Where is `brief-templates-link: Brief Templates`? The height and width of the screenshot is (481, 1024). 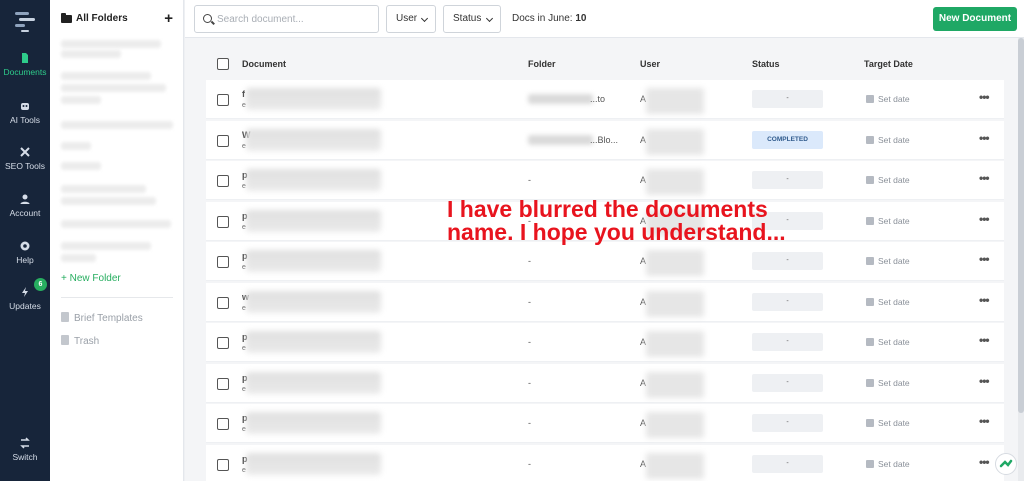
brief-templates-link: Brief Templates is located at coordinates (102, 318).